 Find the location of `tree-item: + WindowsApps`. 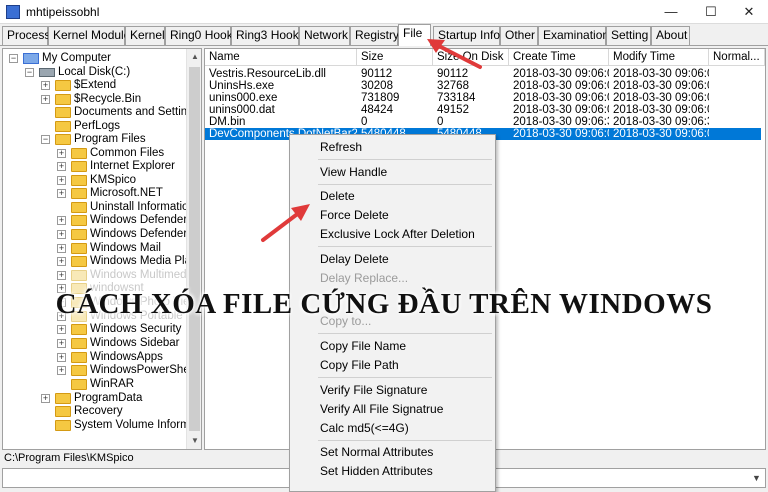

tree-item: + WindowsApps is located at coordinates (110, 357).